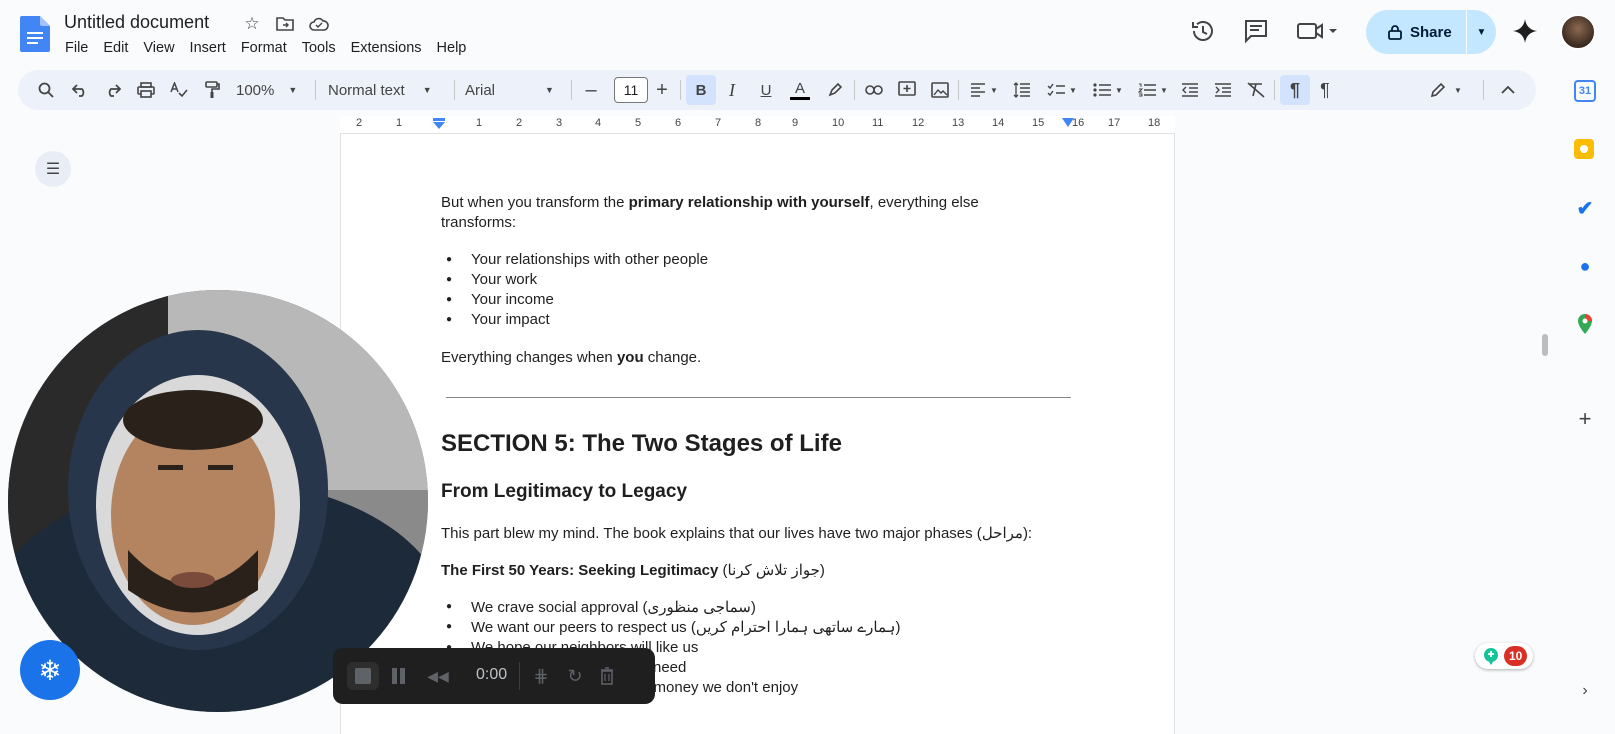 Image resolution: width=1615 pixels, height=734 pixels. I want to click on move-folder-icon, so click(285, 24).